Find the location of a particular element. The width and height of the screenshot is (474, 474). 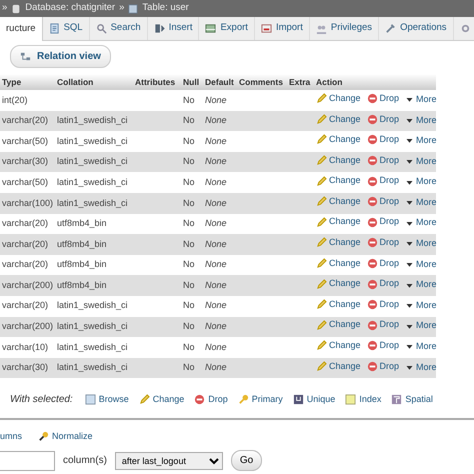

tab: Import is located at coordinates (282, 28).